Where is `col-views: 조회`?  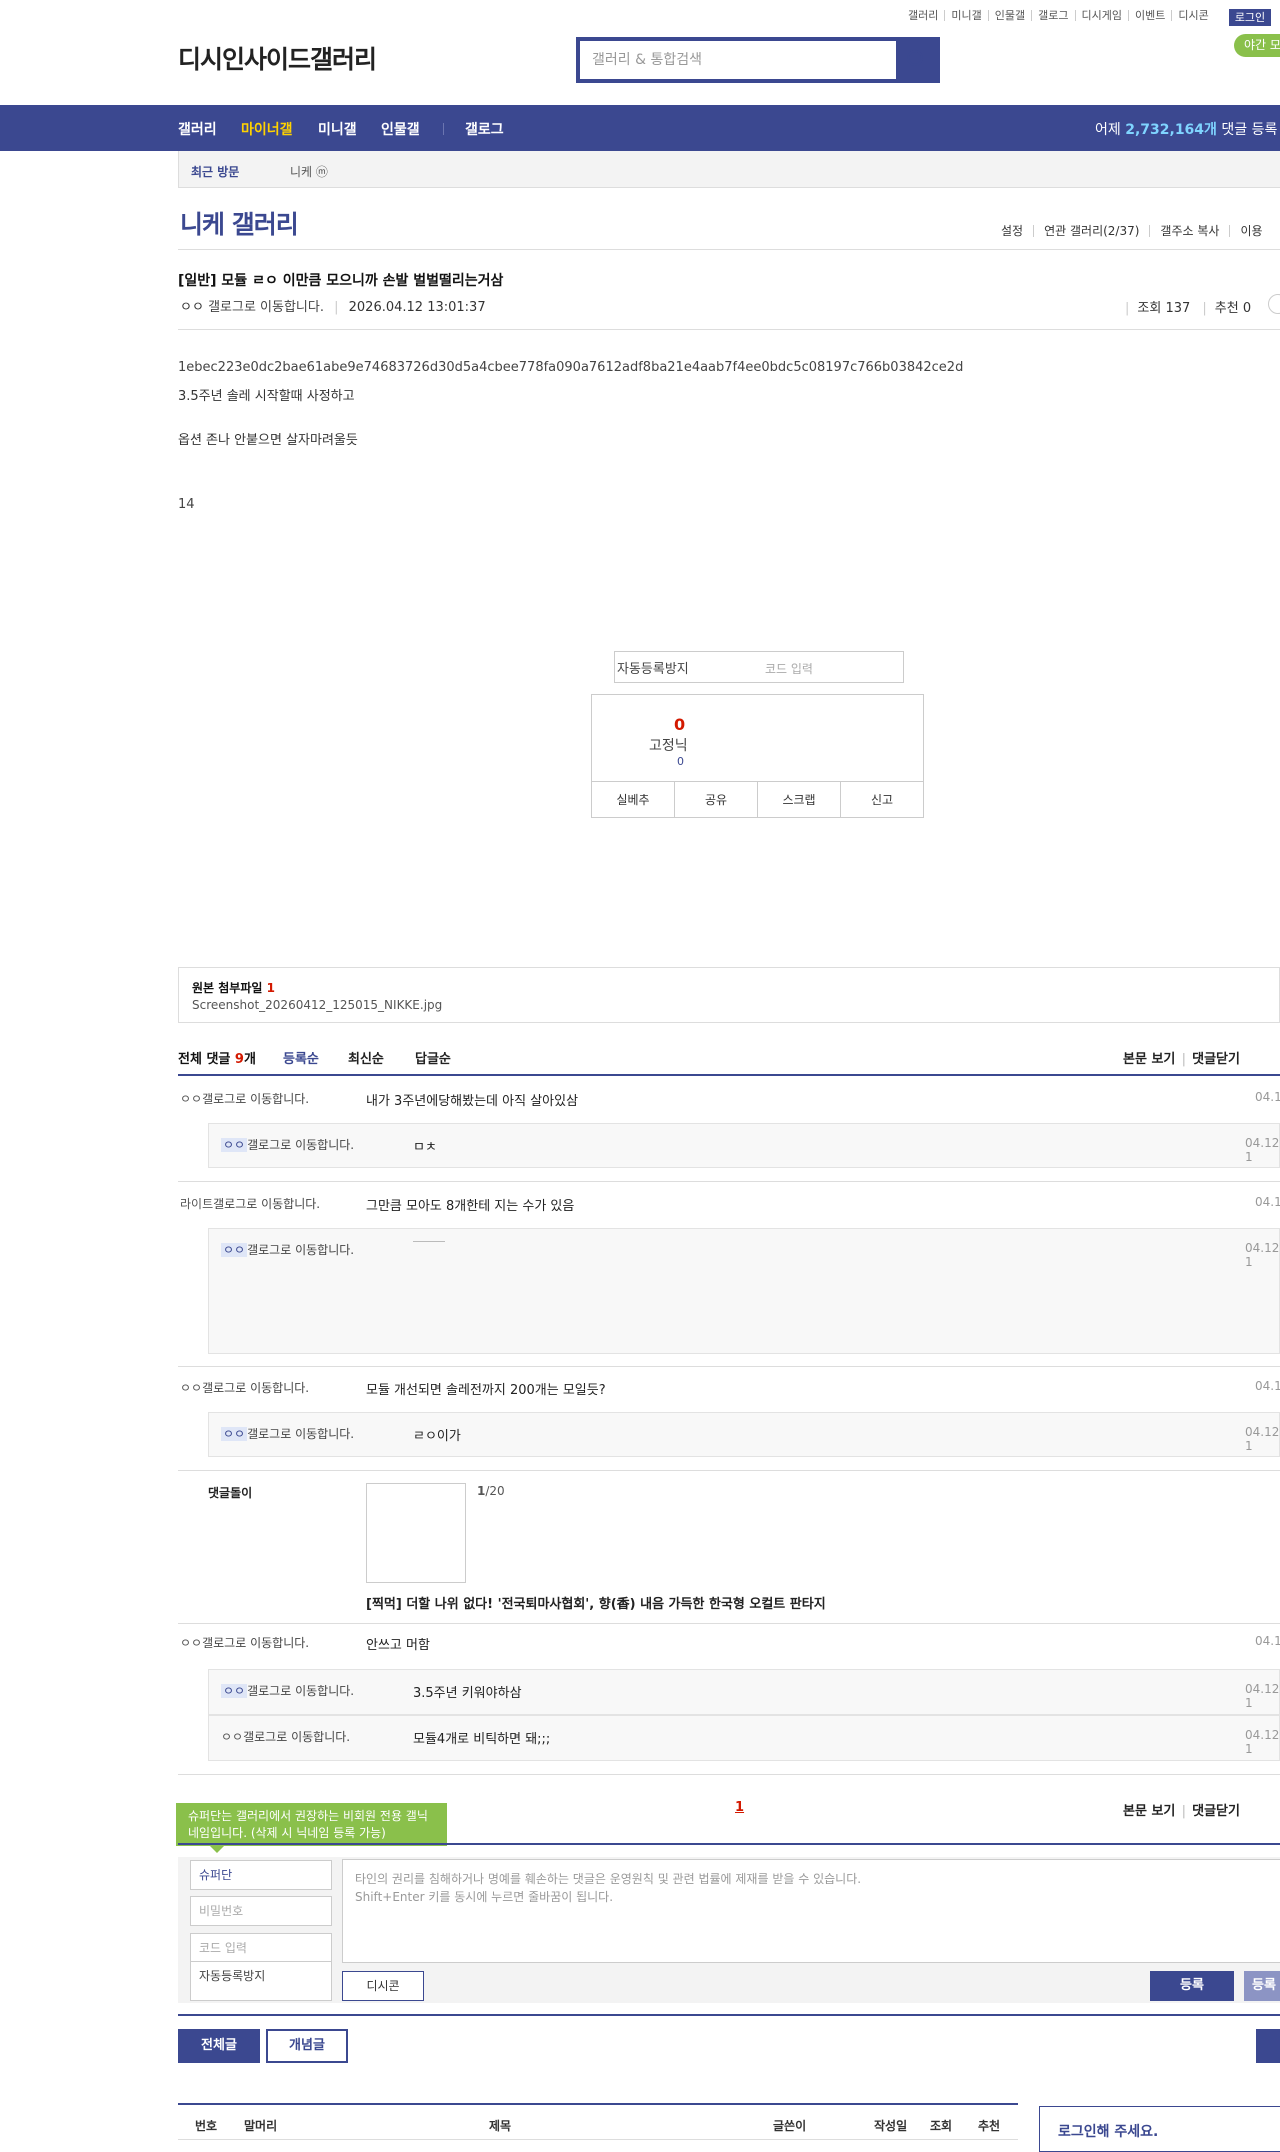
col-views: 조회 is located at coordinates (941, 2126).